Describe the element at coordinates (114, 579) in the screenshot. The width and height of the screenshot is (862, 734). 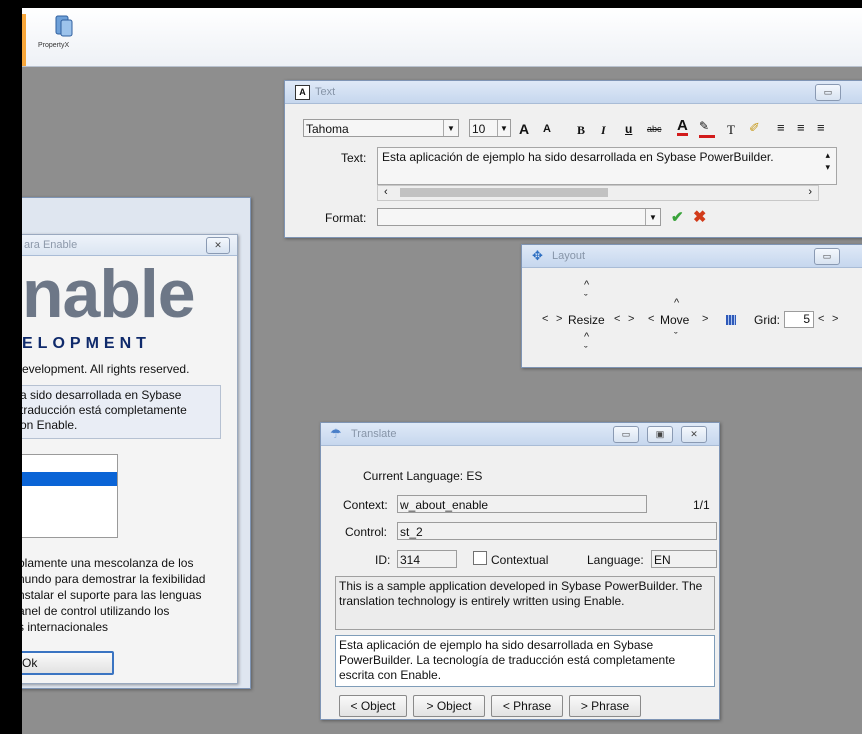
I see `body-line: nundo para demostrar la fexibilidad` at that location.